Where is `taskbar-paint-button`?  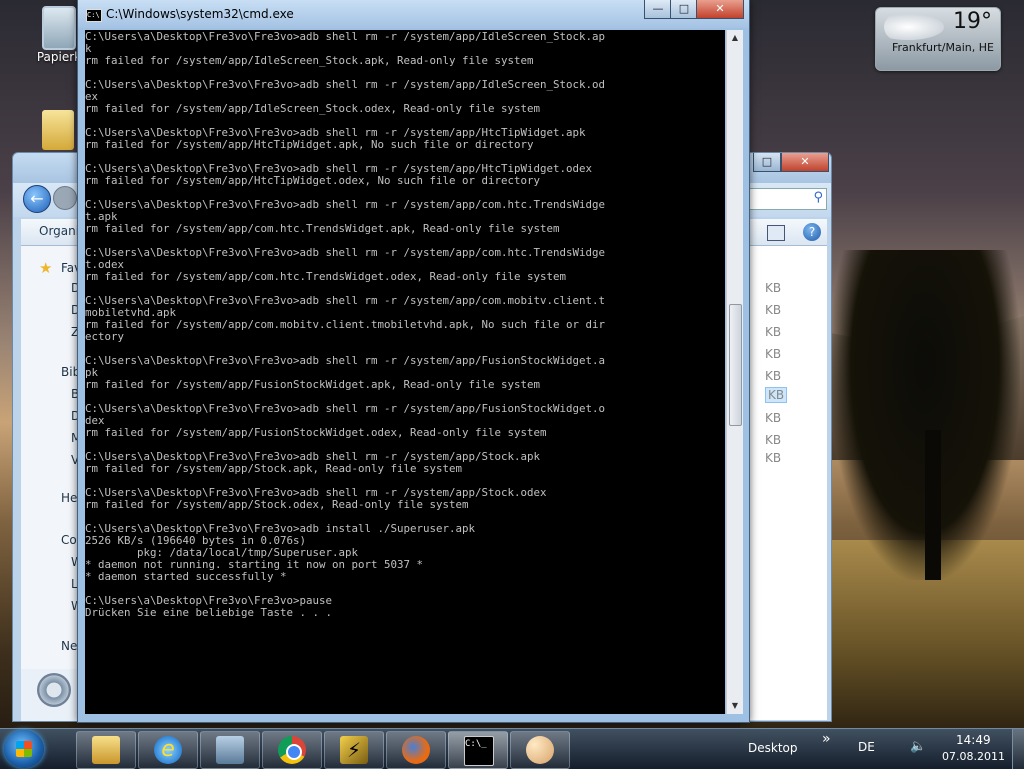 taskbar-paint-button is located at coordinates (540, 750).